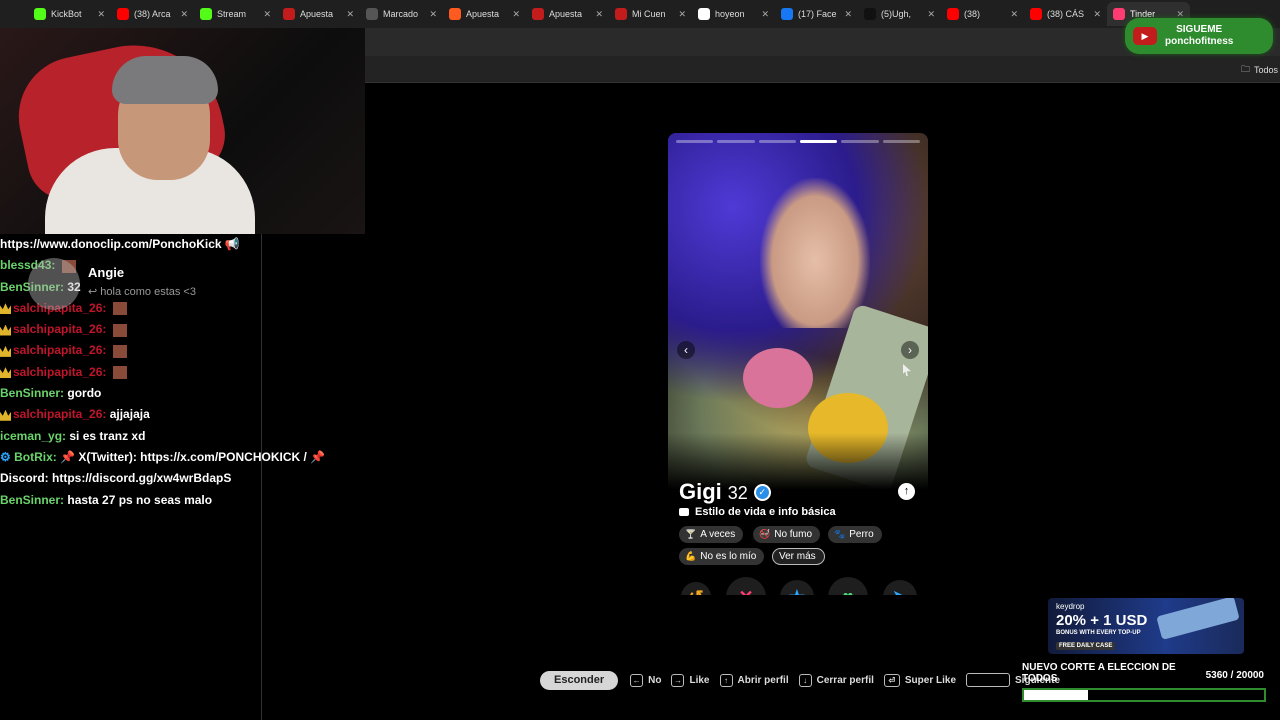 This screenshot has height=720, width=1280. Describe the element at coordinates (870, 14) in the screenshot. I see `tiktok-icon` at that location.